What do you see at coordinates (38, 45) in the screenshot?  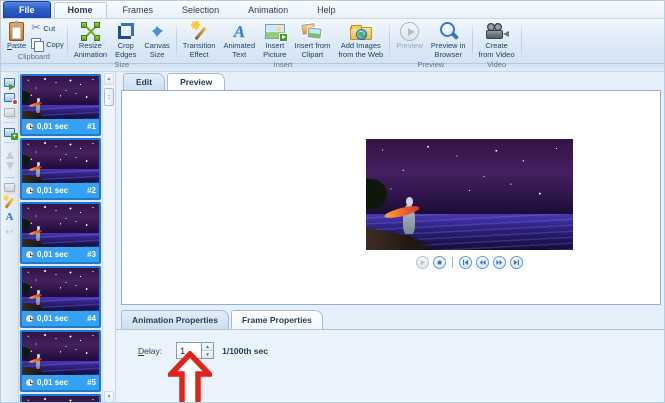 I see `copy-icon` at bounding box center [38, 45].